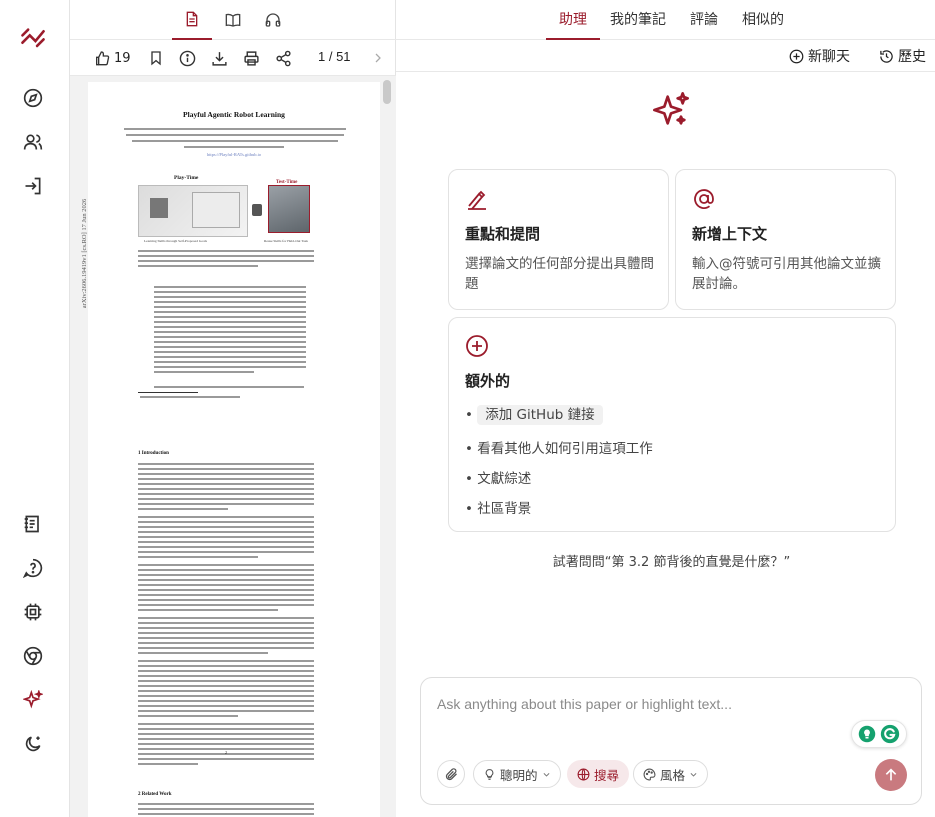  What do you see at coordinates (33, 568) in the screenshot?
I see `help-circle-icon` at bounding box center [33, 568].